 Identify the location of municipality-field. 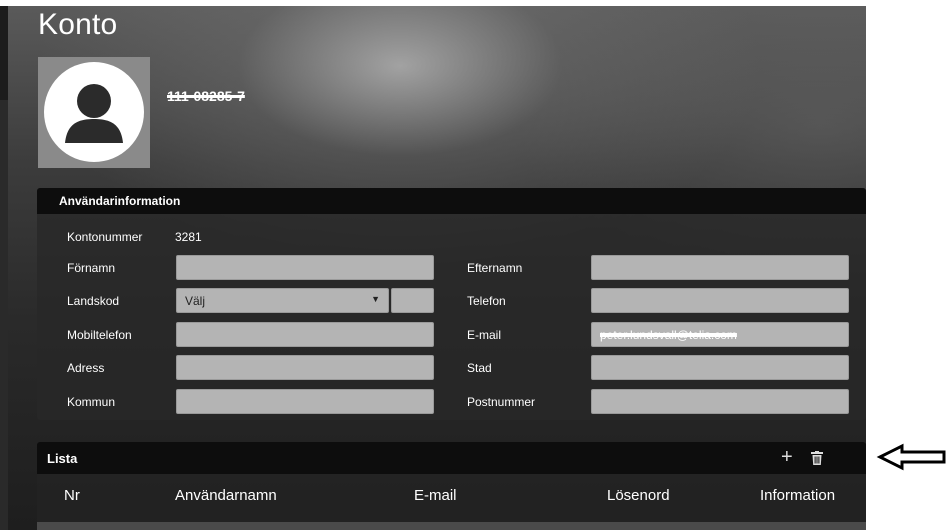
(305, 401).